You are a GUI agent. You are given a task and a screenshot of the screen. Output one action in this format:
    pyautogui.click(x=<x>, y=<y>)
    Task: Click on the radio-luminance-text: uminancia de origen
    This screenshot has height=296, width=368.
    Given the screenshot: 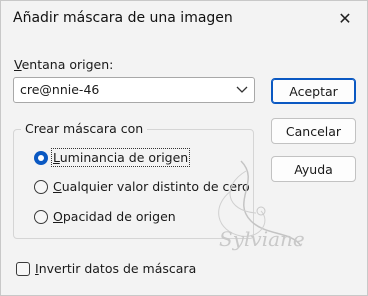 What is the action you would take?
    pyautogui.click(x=124, y=157)
    